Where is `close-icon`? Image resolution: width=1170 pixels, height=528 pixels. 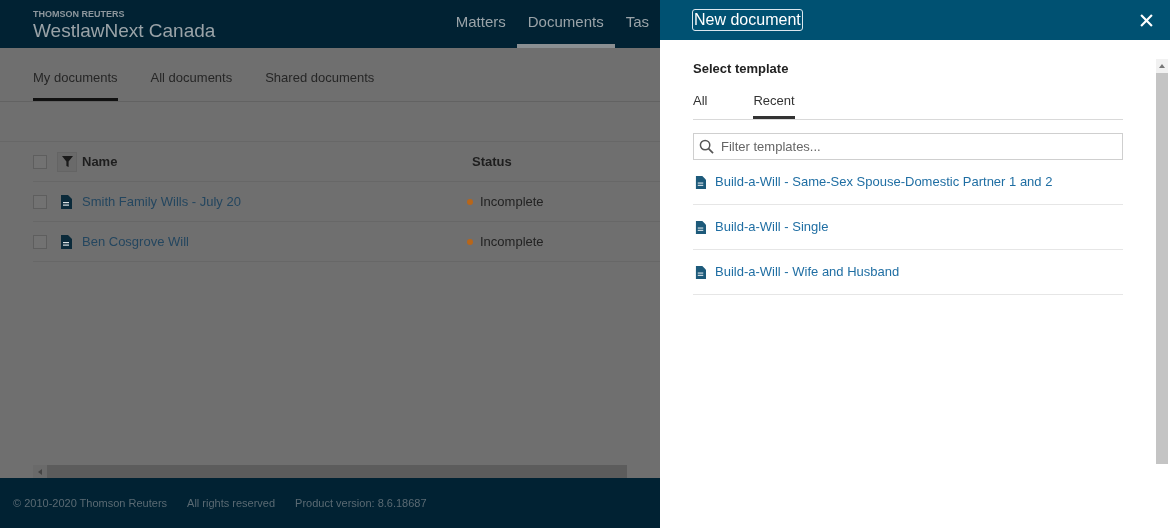 close-icon is located at coordinates (1146, 20).